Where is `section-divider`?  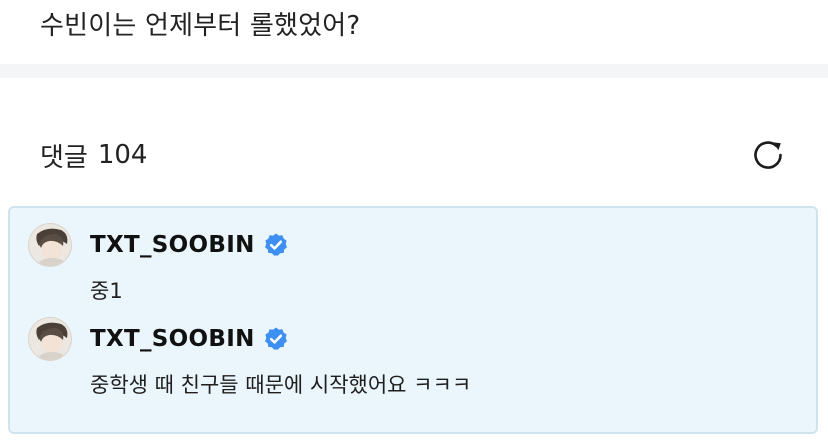 section-divider is located at coordinates (414, 71).